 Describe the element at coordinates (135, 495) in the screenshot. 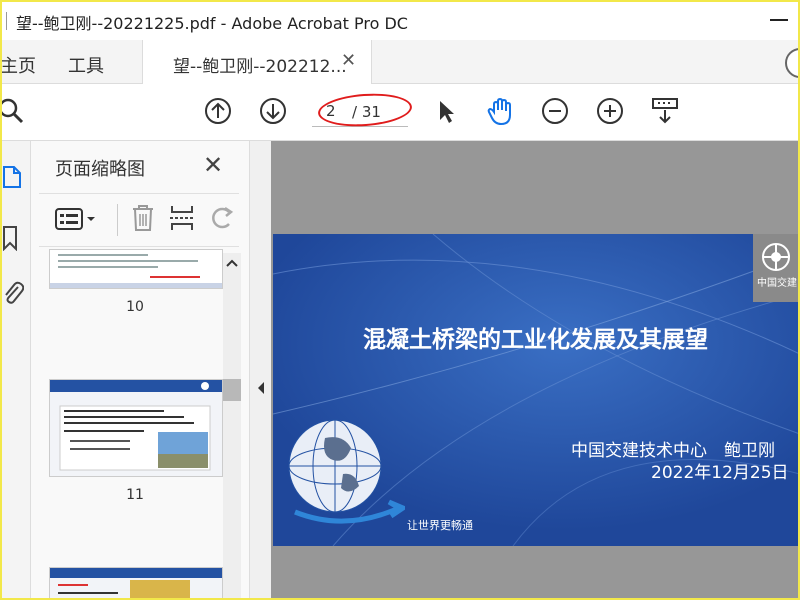

I see `thumbnail-page-number: 11` at that location.